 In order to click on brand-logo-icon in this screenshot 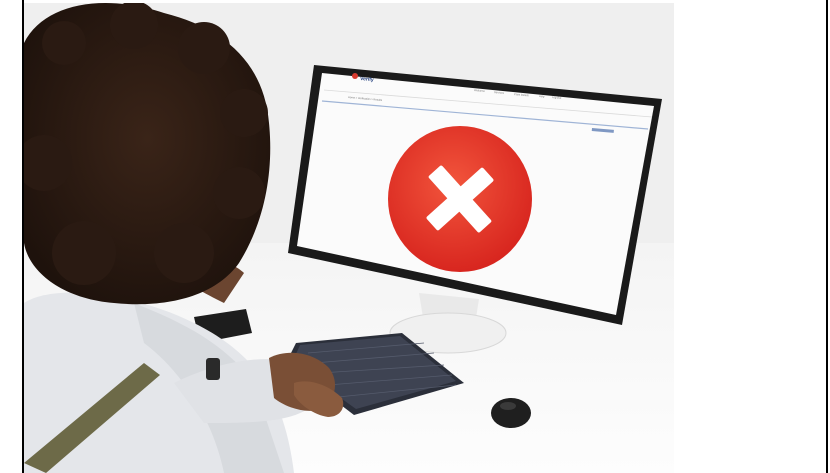, I will do `click(355, 76)`.